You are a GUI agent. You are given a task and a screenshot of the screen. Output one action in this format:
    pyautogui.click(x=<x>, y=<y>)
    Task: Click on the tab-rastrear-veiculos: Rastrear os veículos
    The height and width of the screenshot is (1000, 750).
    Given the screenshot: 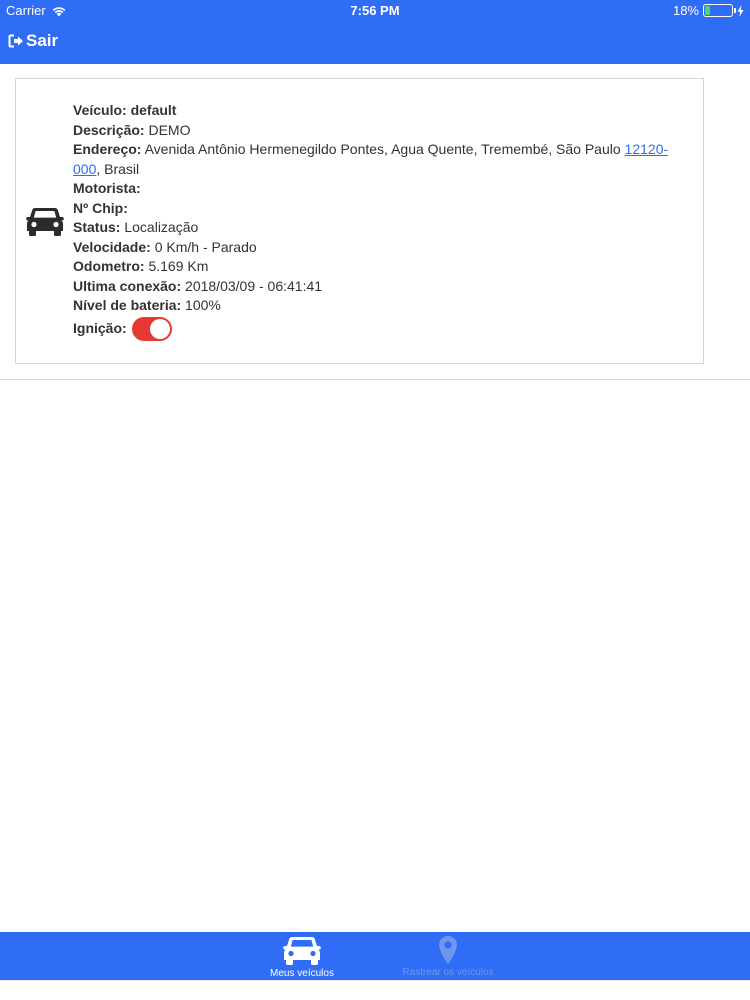 What is the action you would take?
    pyautogui.click(x=448, y=956)
    